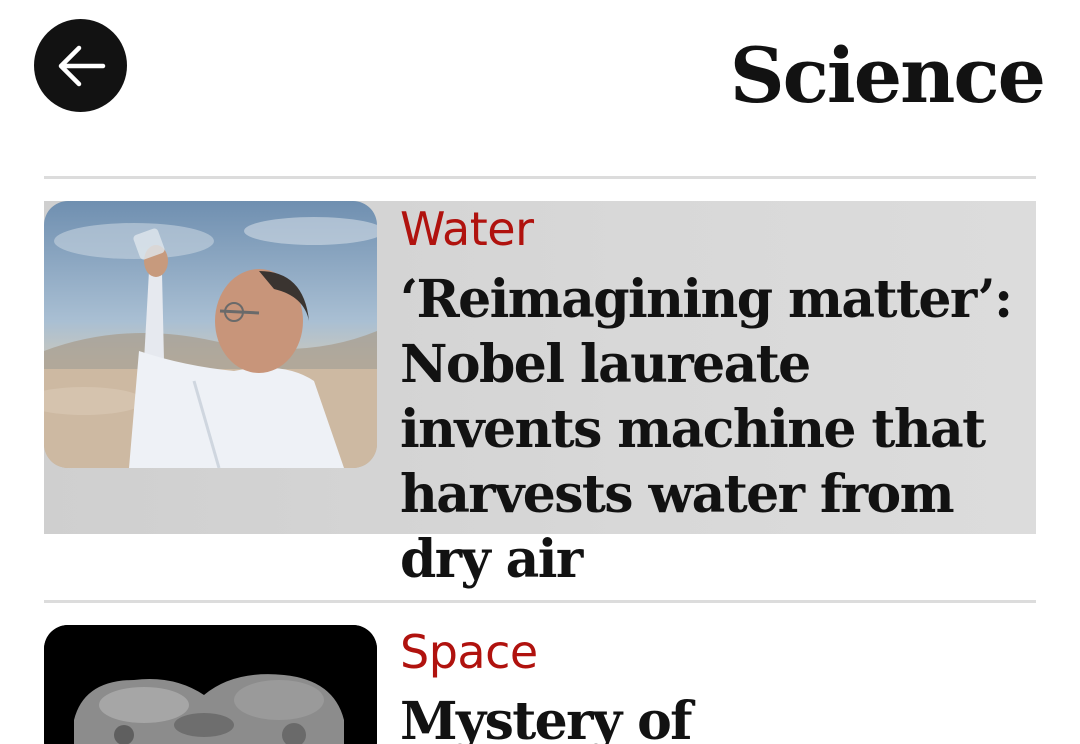 This screenshot has height=744, width=1080. I want to click on photo-man-holding-glass-in-desert, so click(210, 334).